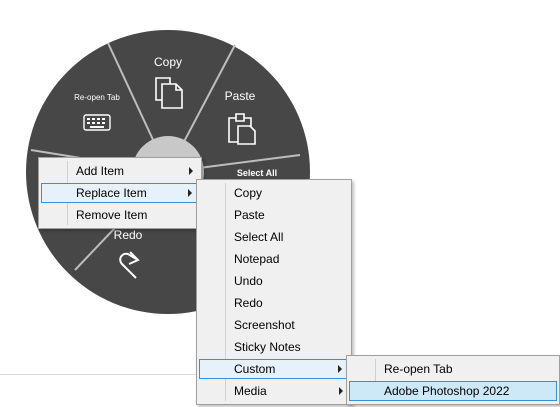 Image resolution: width=560 pixels, height=407 pixels. Describe the element at coordinates (112, 215) in the screenshot. I see `menu-item-label: Remove Item` at that location.